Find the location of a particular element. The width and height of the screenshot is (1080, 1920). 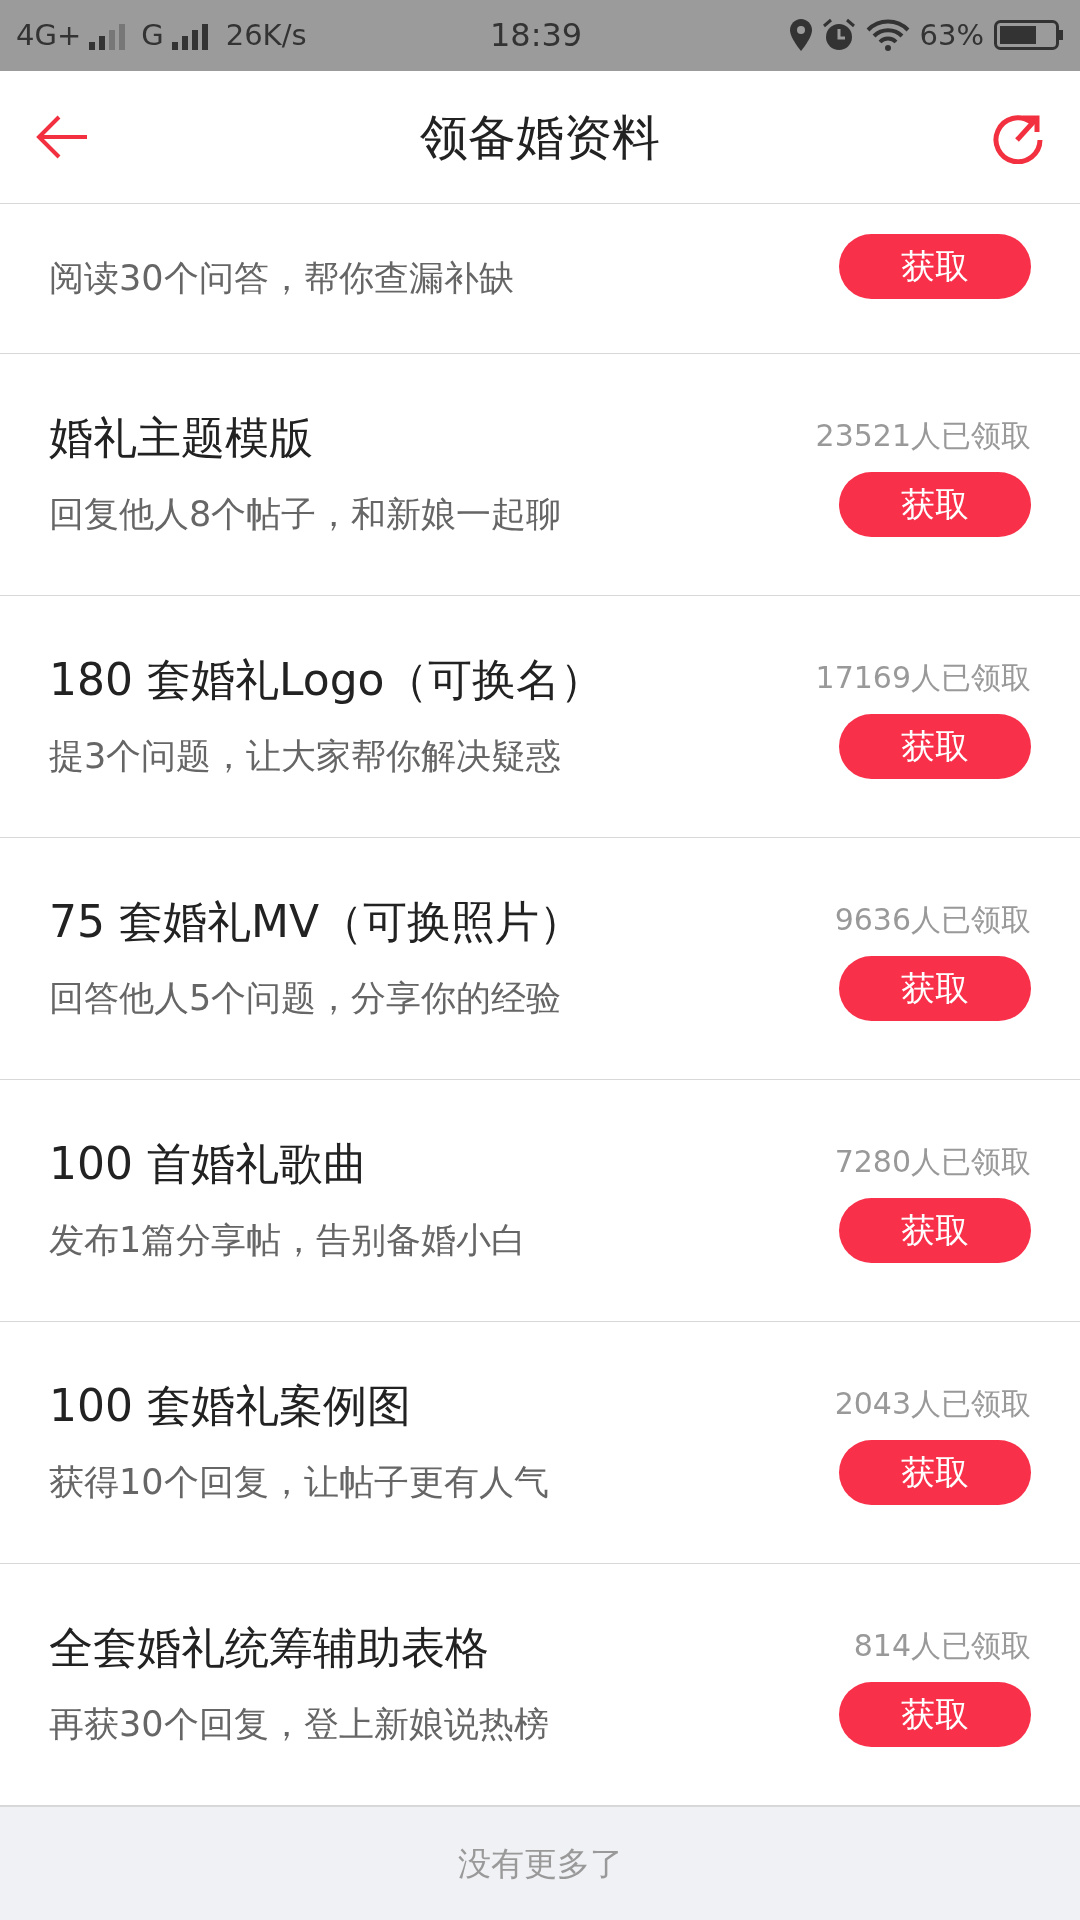

resource-requirement: 阅读30个问答，帮你查漏补缺 is located at coordinates (281, 279).